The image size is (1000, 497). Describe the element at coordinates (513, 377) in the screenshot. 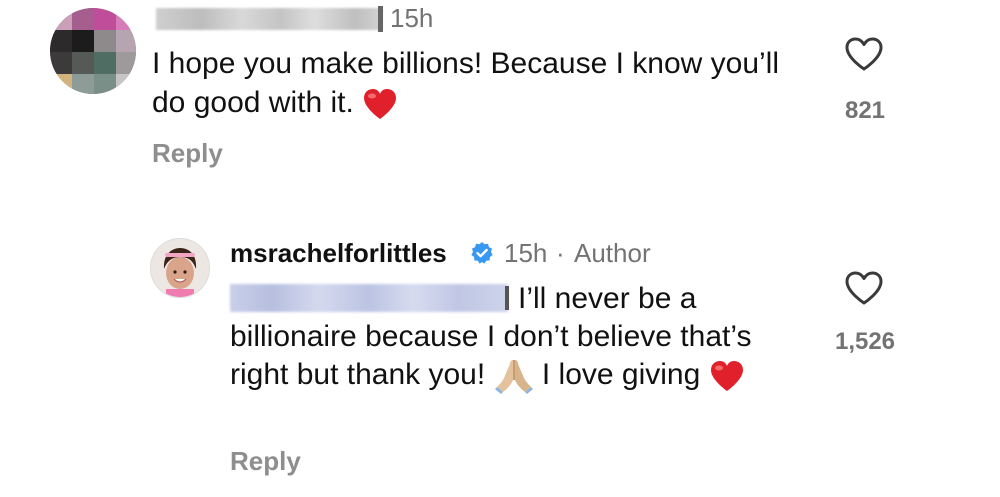

I see `folded-hands-emoji` at that location.